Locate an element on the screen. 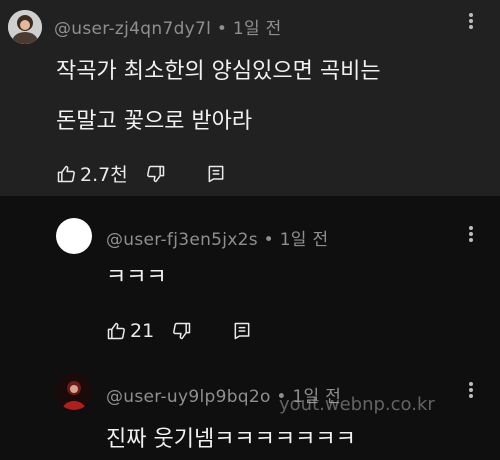 The image size is (500, 460). comment-text-line-1: 작곡가 최소한의 양심있으면 곡비는 is located at coordinates (218, 71).